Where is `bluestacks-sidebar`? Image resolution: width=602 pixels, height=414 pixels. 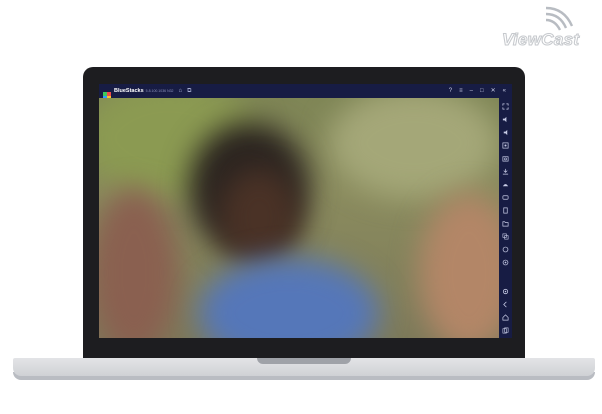 bluestacks-sidebar is located at coordinates (505, 218).